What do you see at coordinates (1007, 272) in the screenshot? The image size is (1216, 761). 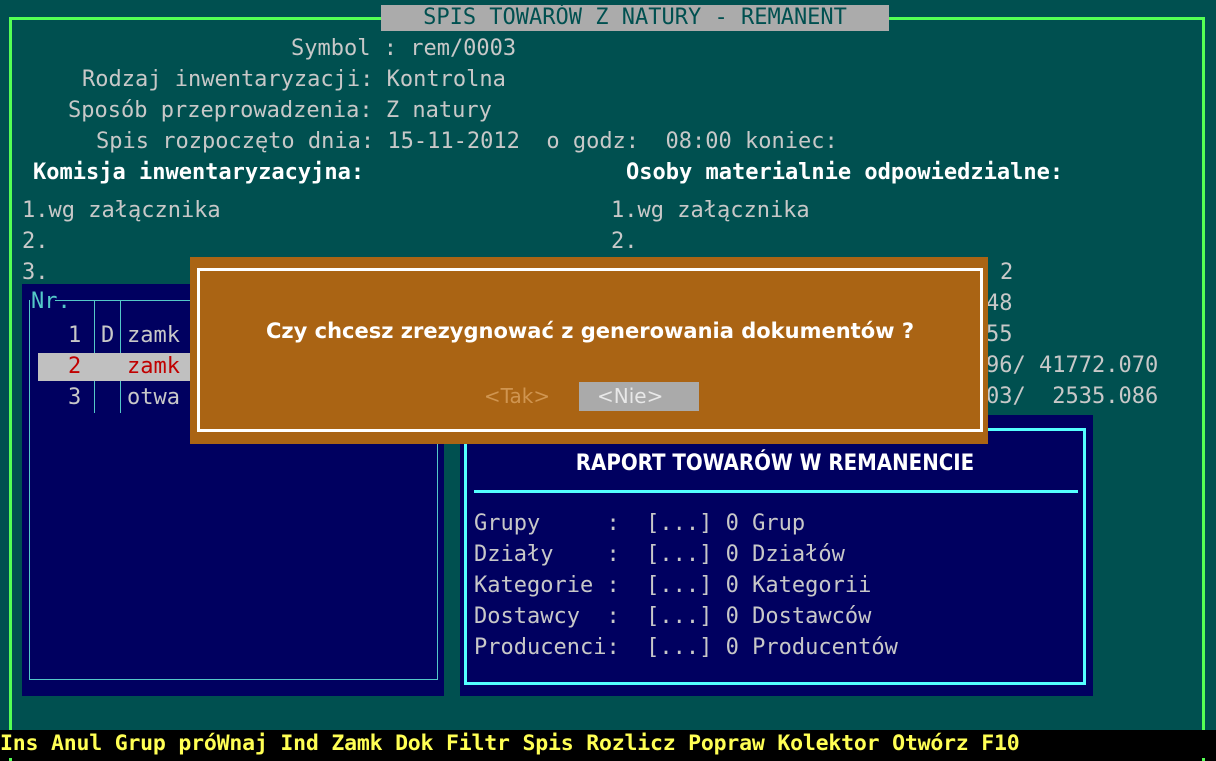 I see `partial-value: 2` at bounding box center [1007, 272].